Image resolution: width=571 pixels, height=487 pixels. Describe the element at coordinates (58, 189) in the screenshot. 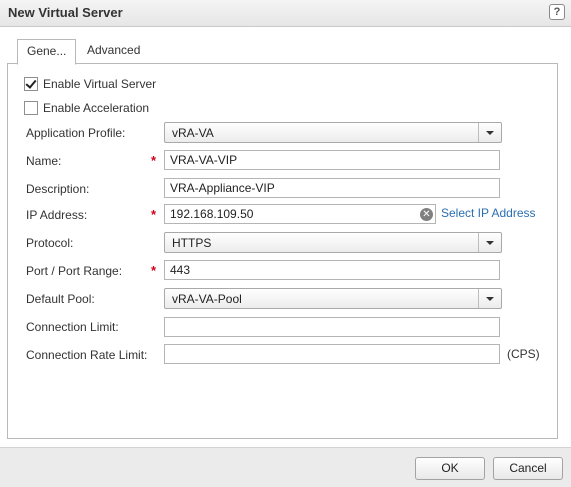

I see `description-label: Description:` at that location.